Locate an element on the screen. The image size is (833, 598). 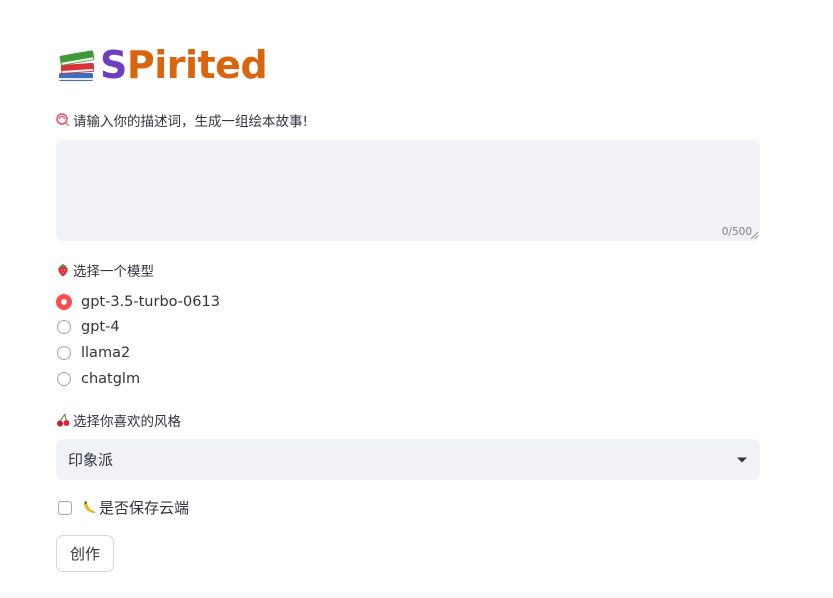
banana-icon is located at coordinates (89, 507).